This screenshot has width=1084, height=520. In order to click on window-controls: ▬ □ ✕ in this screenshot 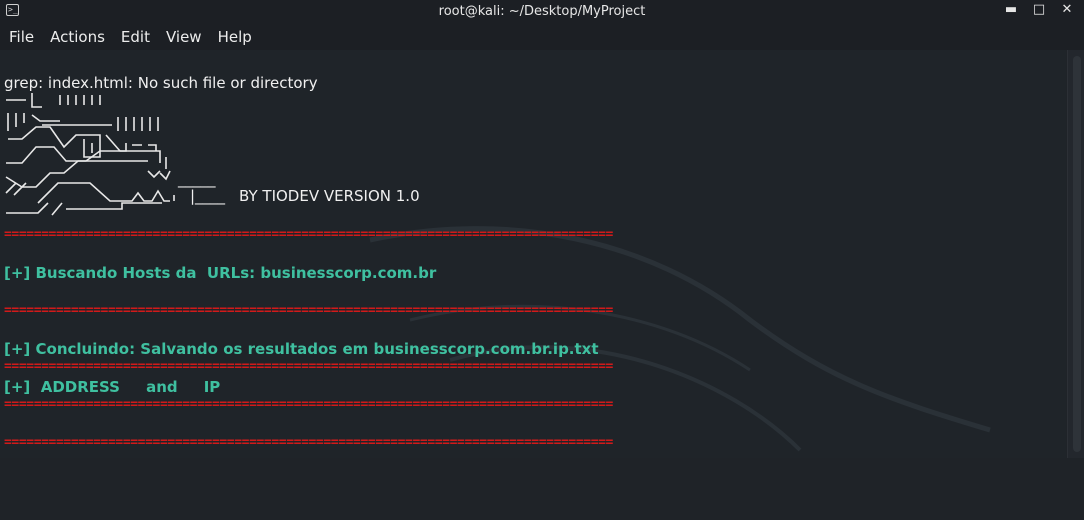, I will do `click(1039, 9)`.